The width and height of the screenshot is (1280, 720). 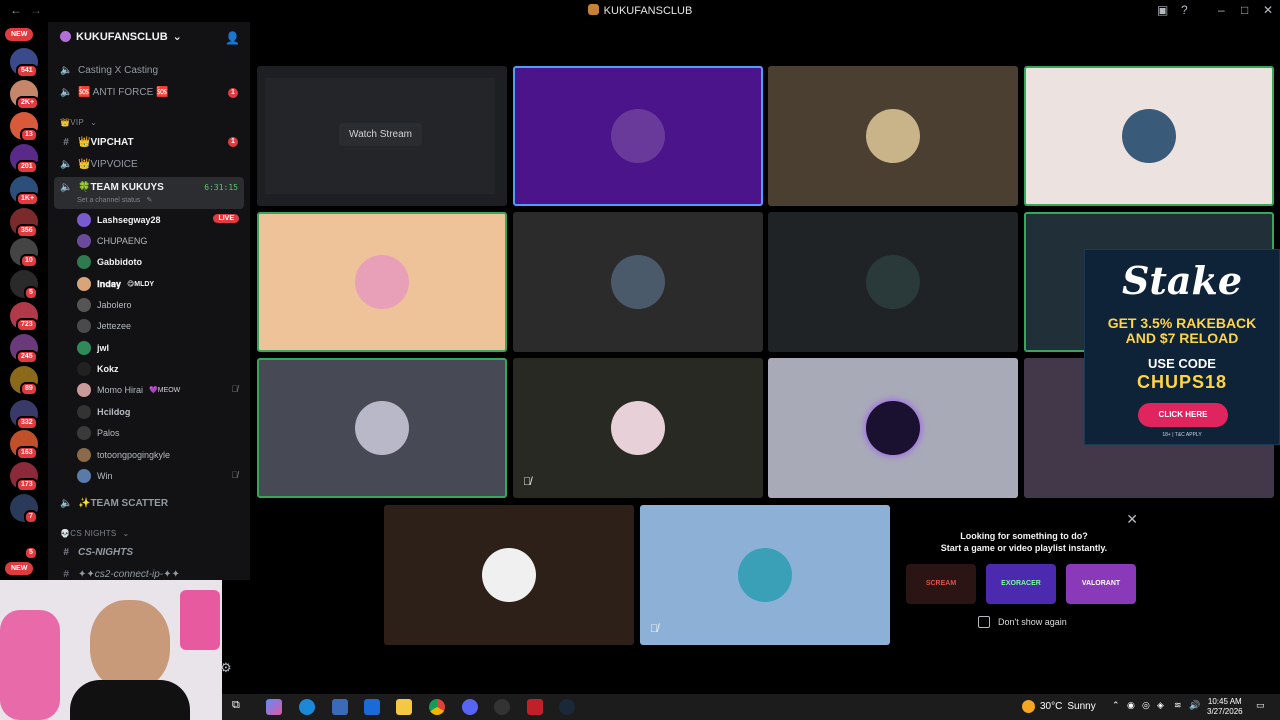 What do you see at coordinates (78, 122) in the screenshot?
I see `category-vip: 👑VIP ⌄` at bounding box center [78, 122].